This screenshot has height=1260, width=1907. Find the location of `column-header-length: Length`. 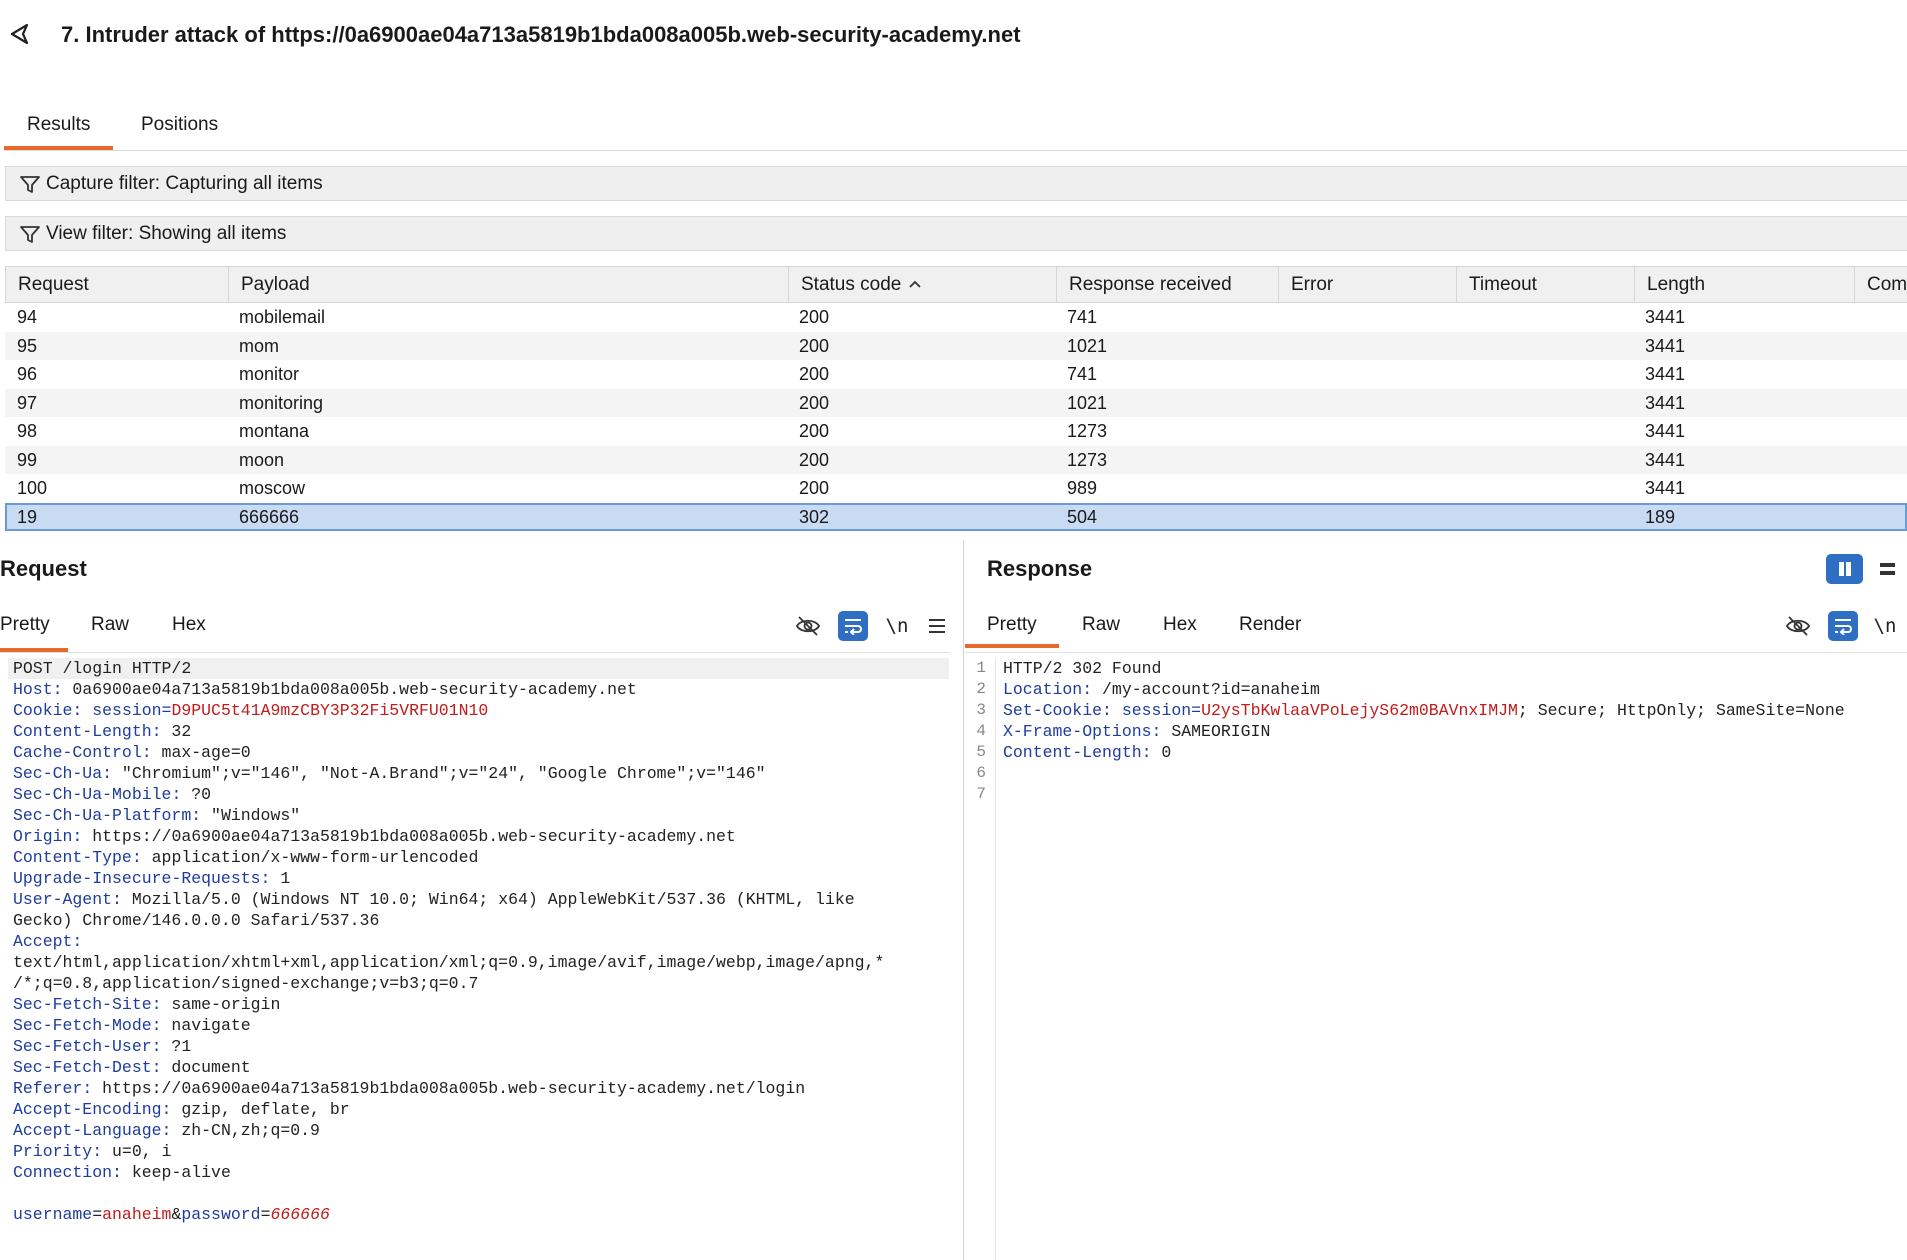

column-header-length: Length is located at coordinates (1744, 284).